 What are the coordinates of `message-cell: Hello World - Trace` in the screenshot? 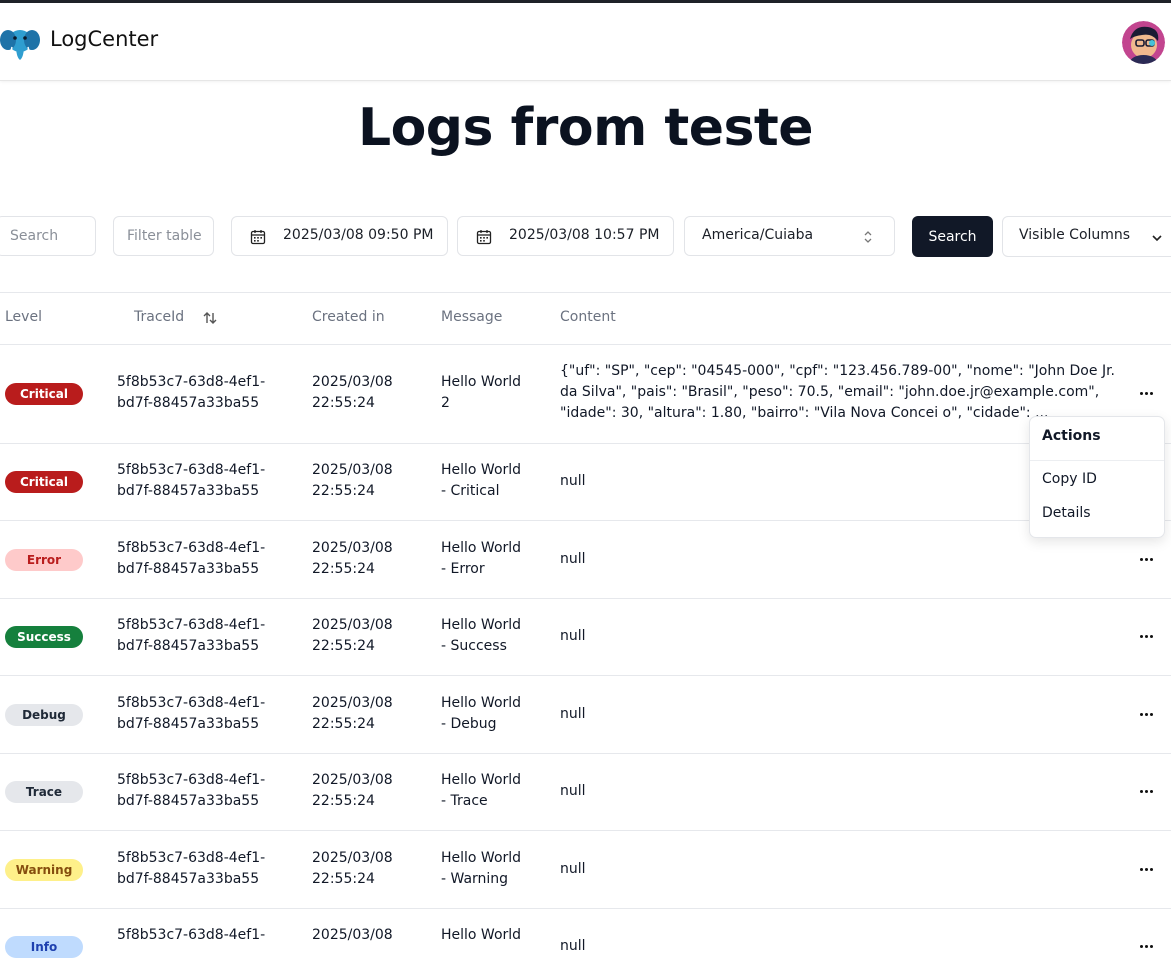 It's located at (481, 790).